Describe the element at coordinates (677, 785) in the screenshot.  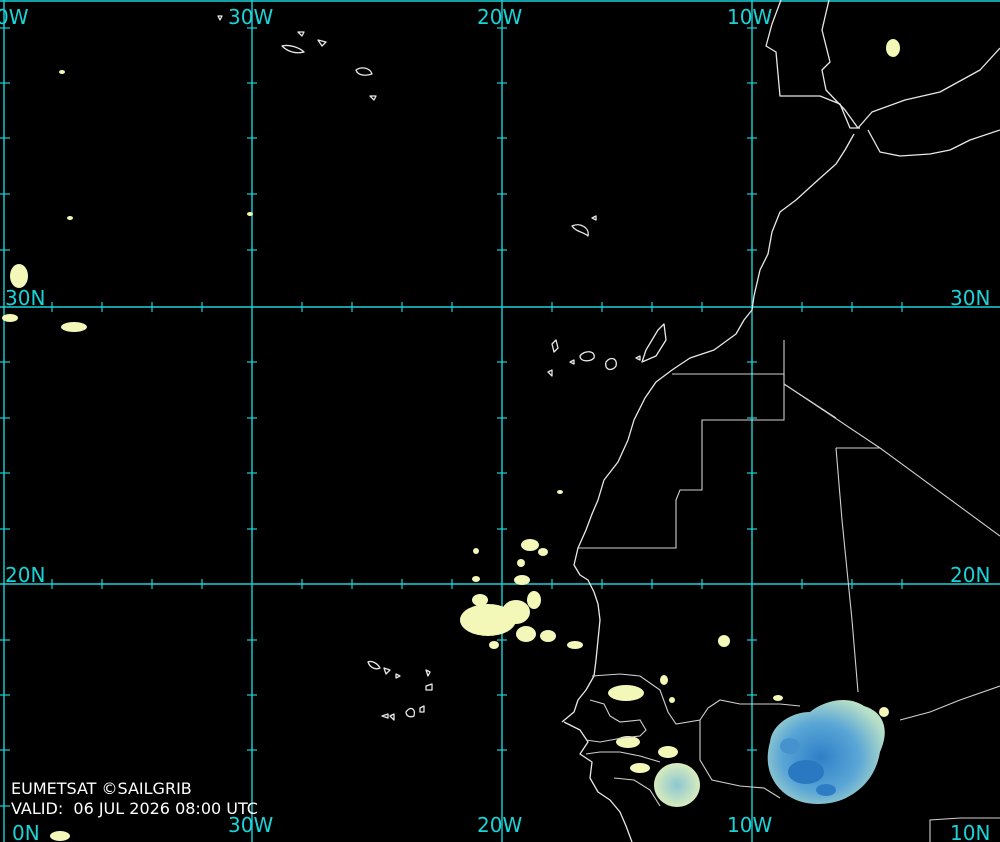
I see `cloud-cover-mid` at that location.